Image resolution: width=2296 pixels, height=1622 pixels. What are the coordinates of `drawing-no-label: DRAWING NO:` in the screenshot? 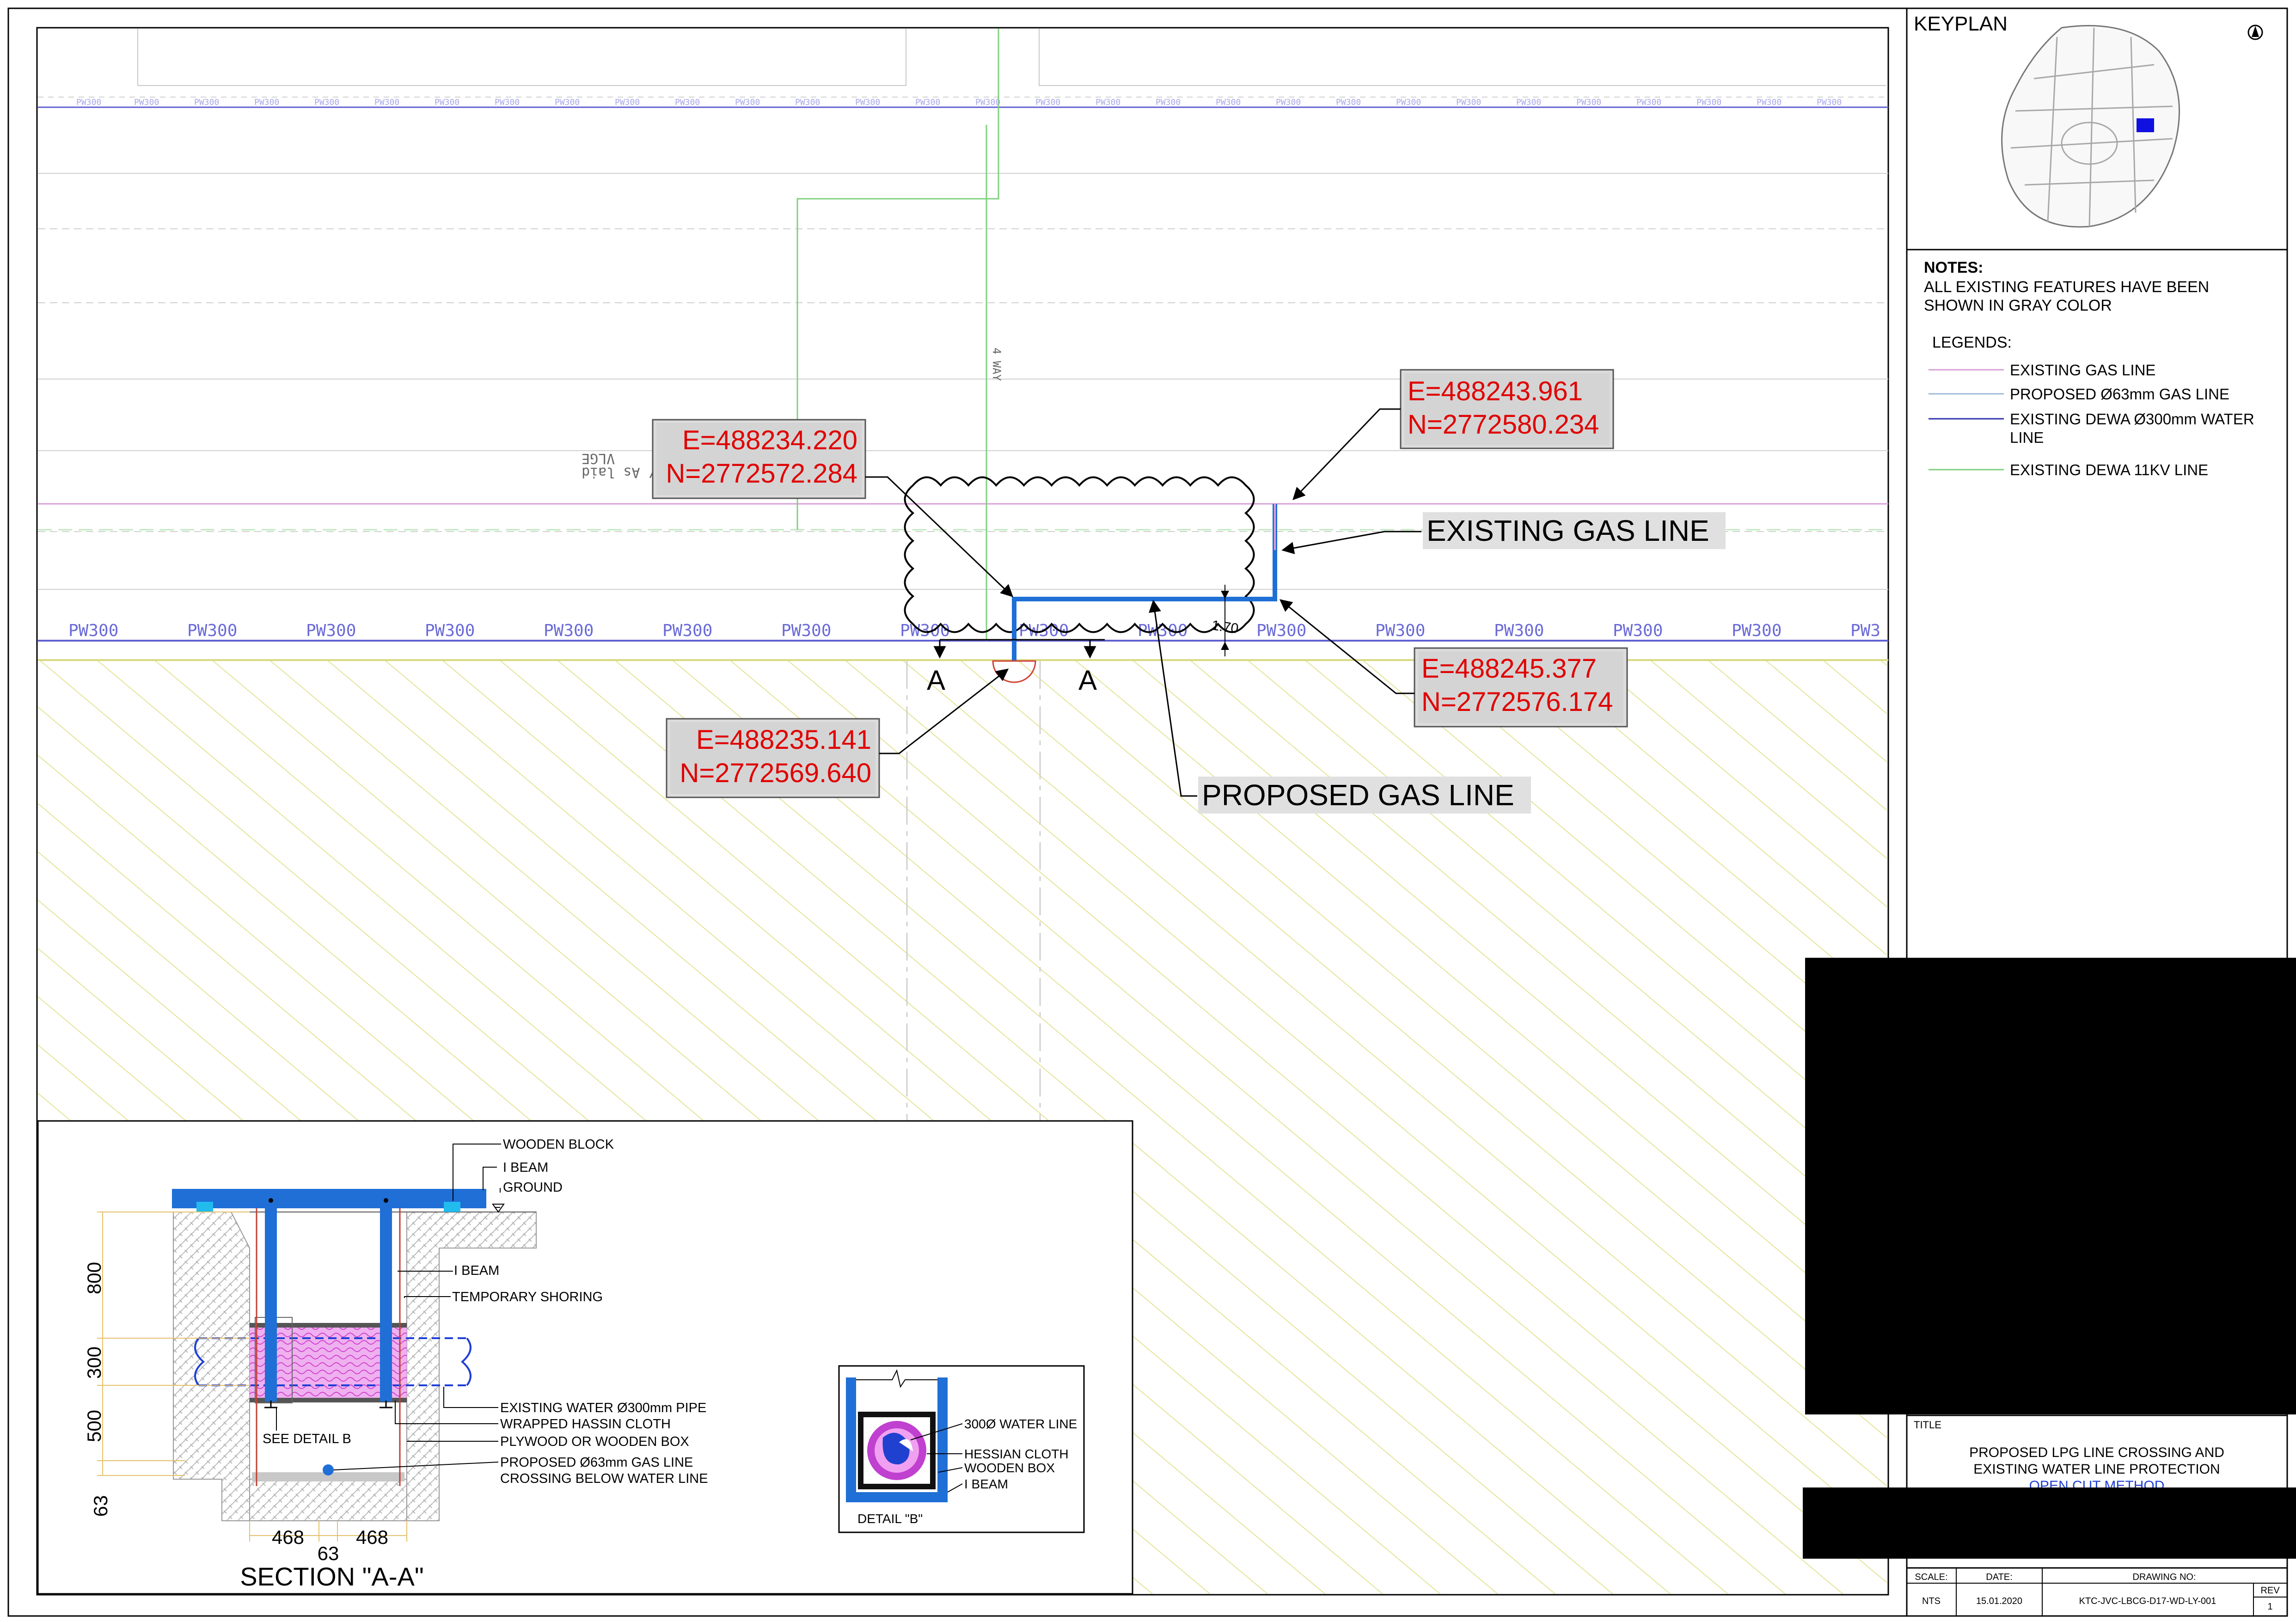 It's located at (2164, 1577).